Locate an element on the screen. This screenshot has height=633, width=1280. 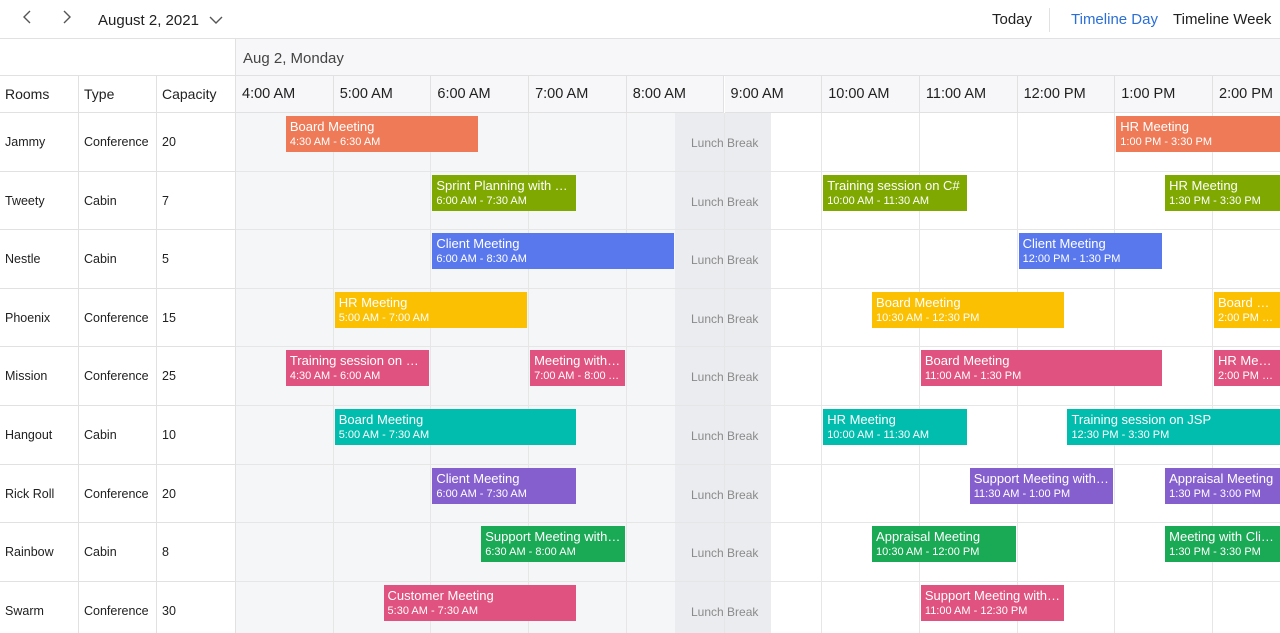
appointment: HR Meeting 1:30 PM - 3:30 PM is located at coordinates (1222, 192).